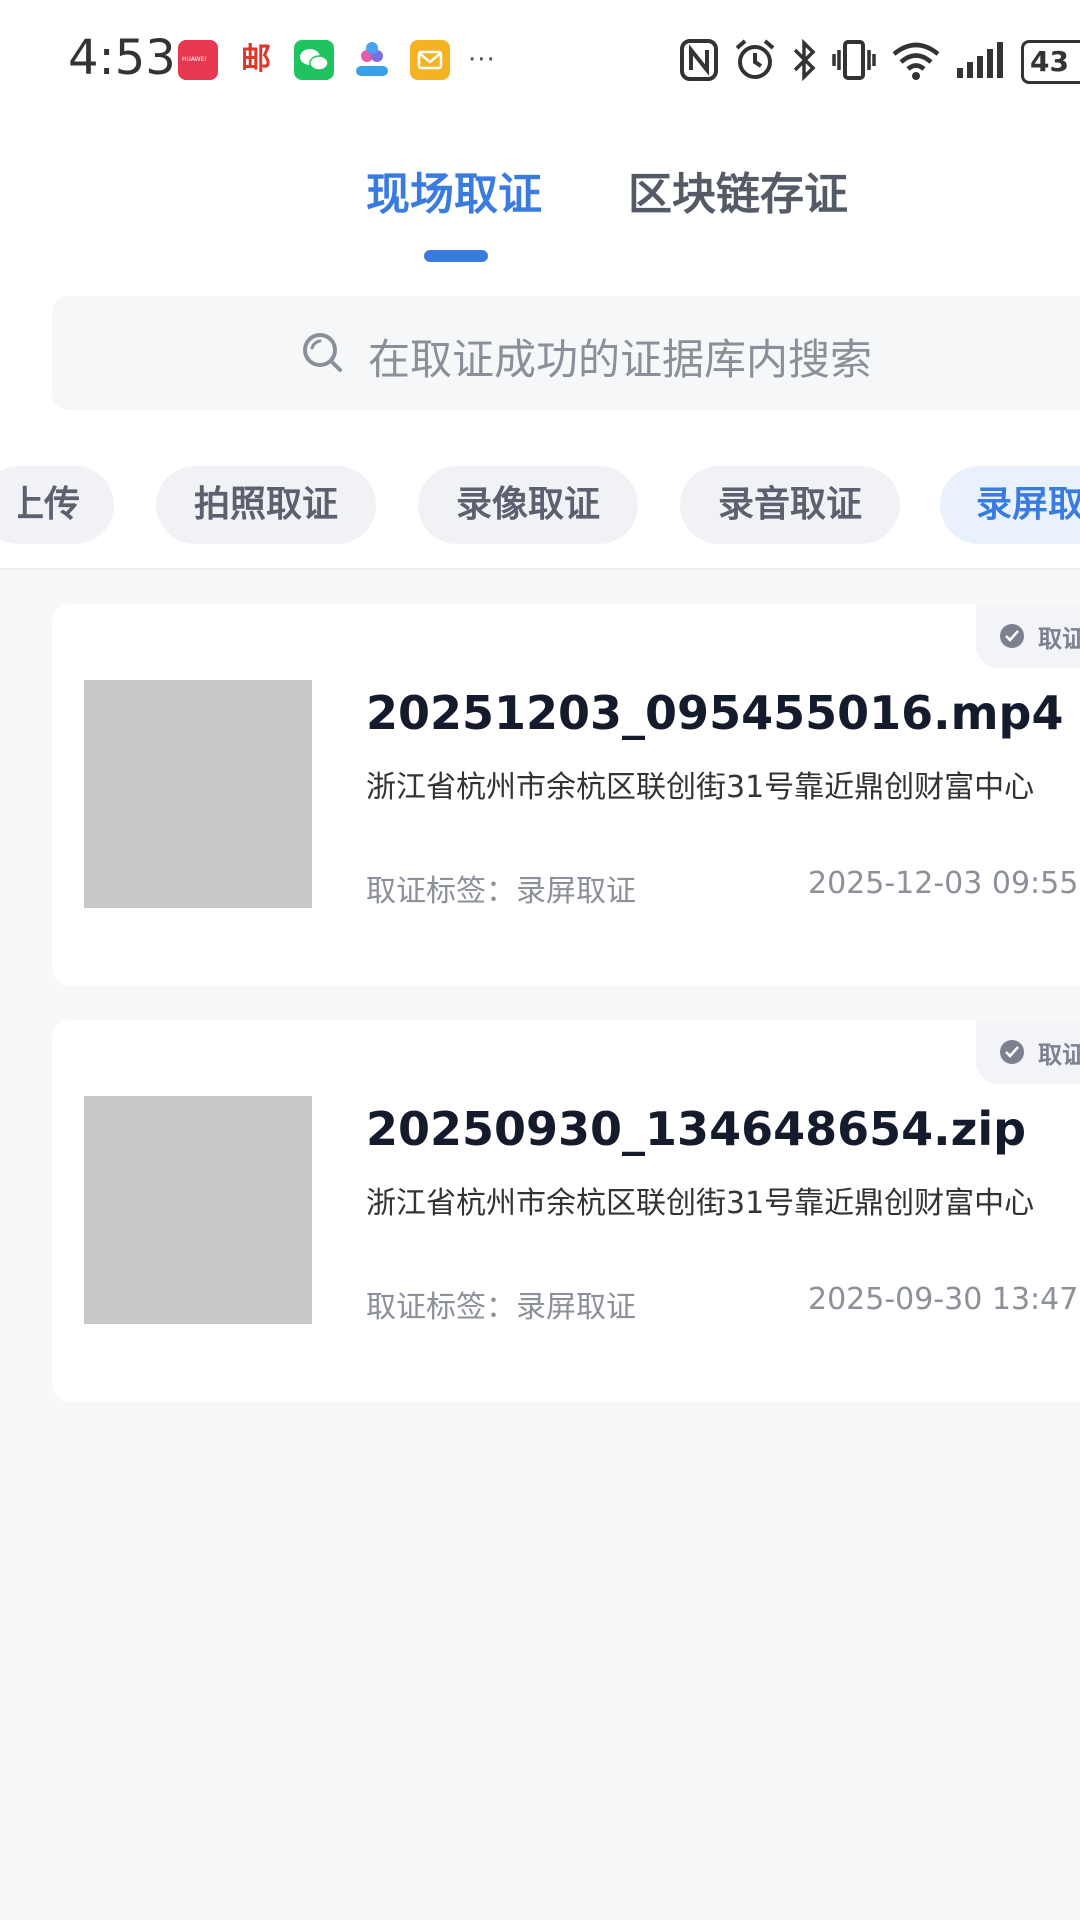 The height and width of the screenshot is (1920, 1080). What do you see at coordinates (430, 60) in the screenshot?
I see `mail-icon` at bounding box center [430, 60].